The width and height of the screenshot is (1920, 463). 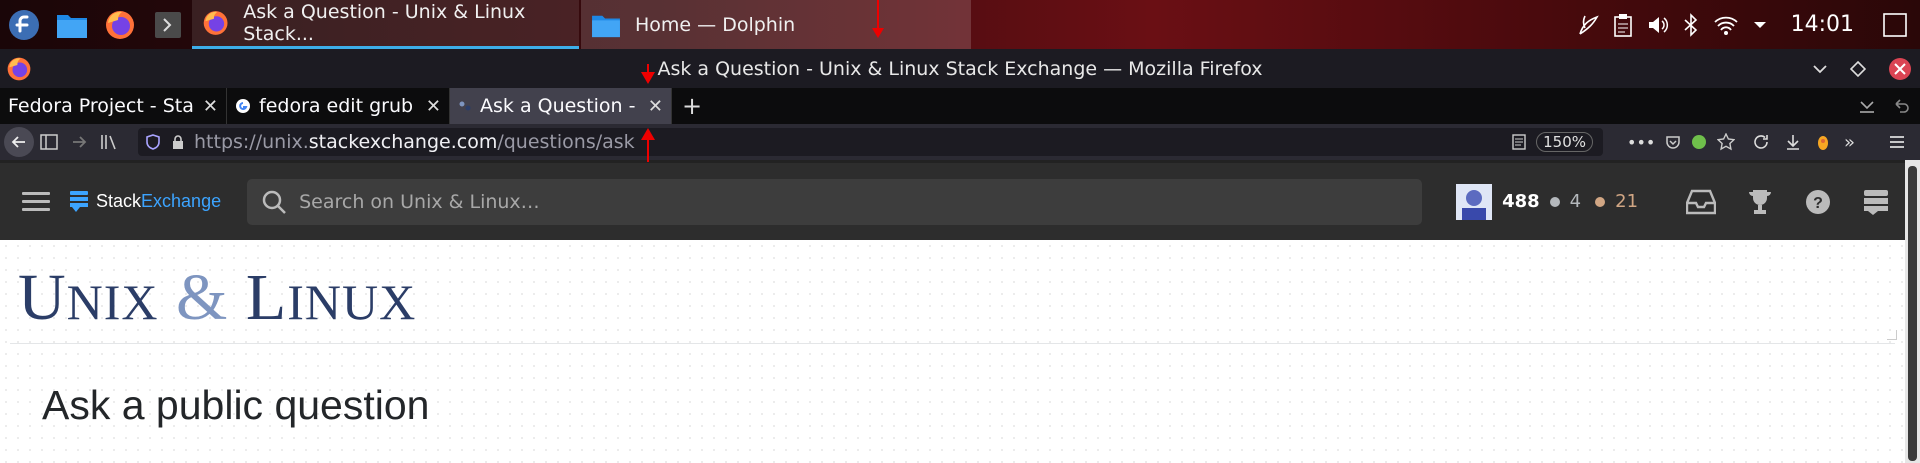 I want to click on tab-label: fedora edit grub m, so click(x=338, y=106).